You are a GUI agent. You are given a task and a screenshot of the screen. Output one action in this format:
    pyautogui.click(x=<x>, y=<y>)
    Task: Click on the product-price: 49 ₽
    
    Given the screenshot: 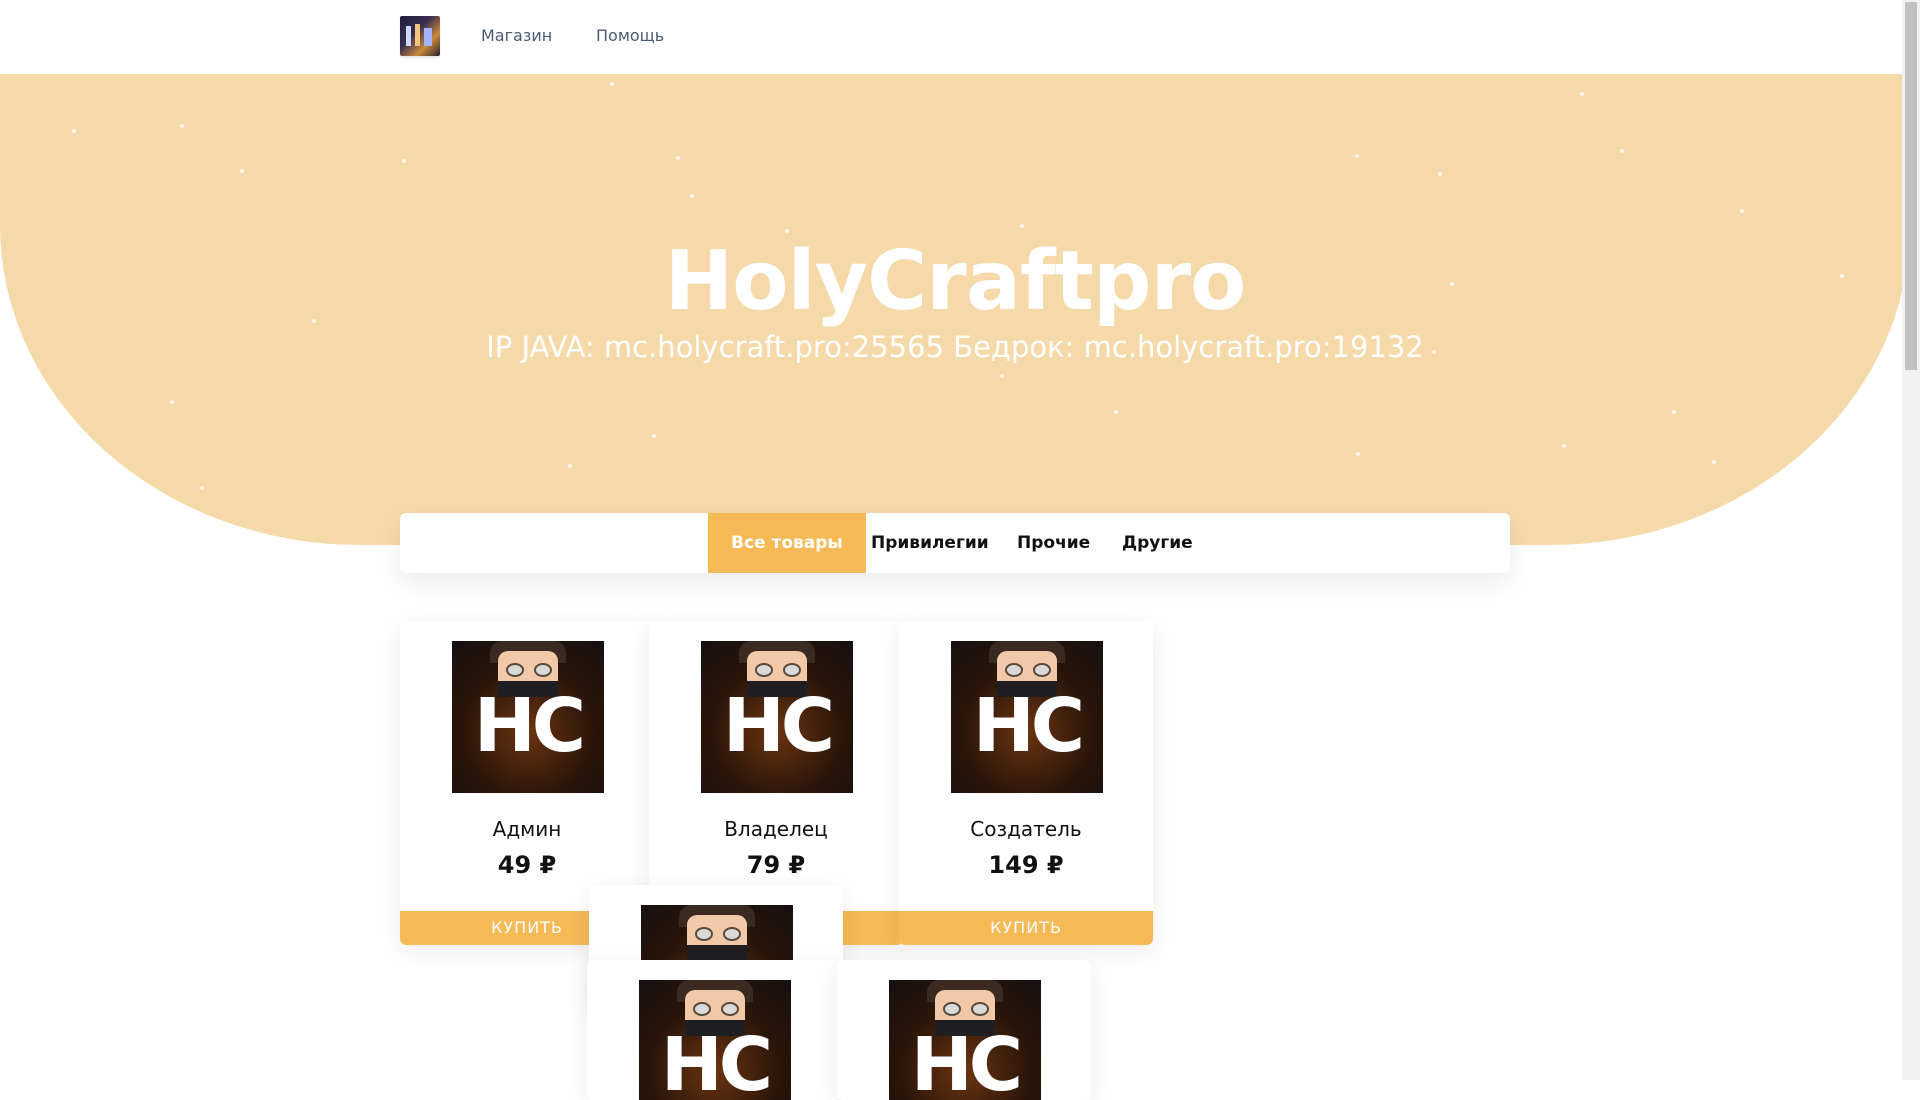 What is the action you would take?
    pyautogui.click(x=527, y=865)
    